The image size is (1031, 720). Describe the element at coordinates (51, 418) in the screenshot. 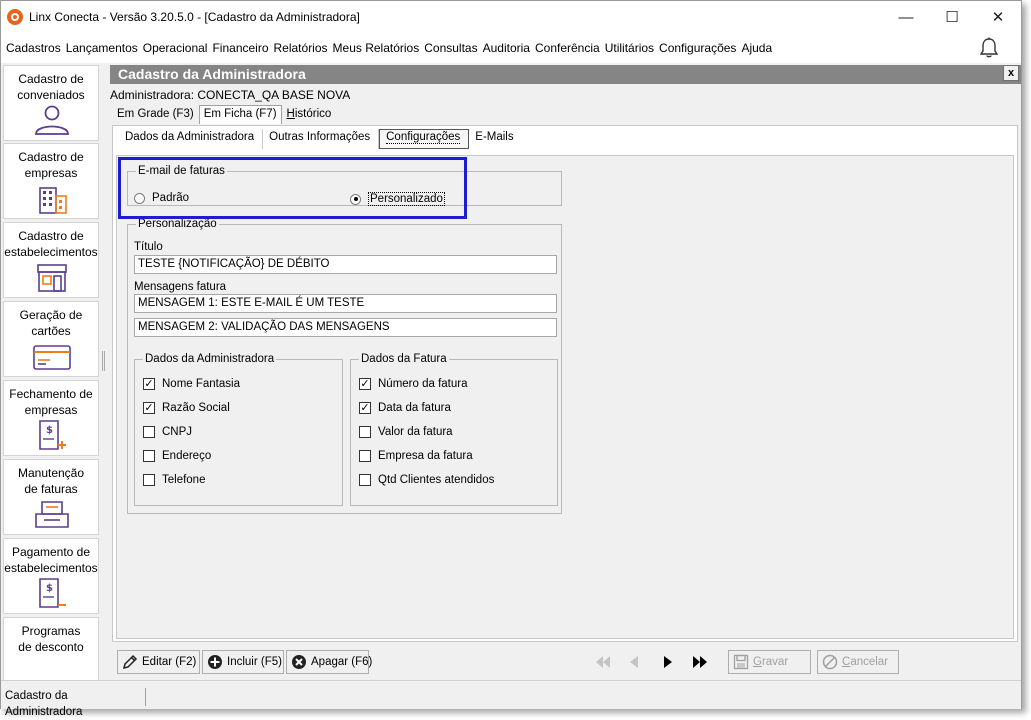

I see `sidebar-item-fechamento-empresas: Fechamento de empresas $` at that location.